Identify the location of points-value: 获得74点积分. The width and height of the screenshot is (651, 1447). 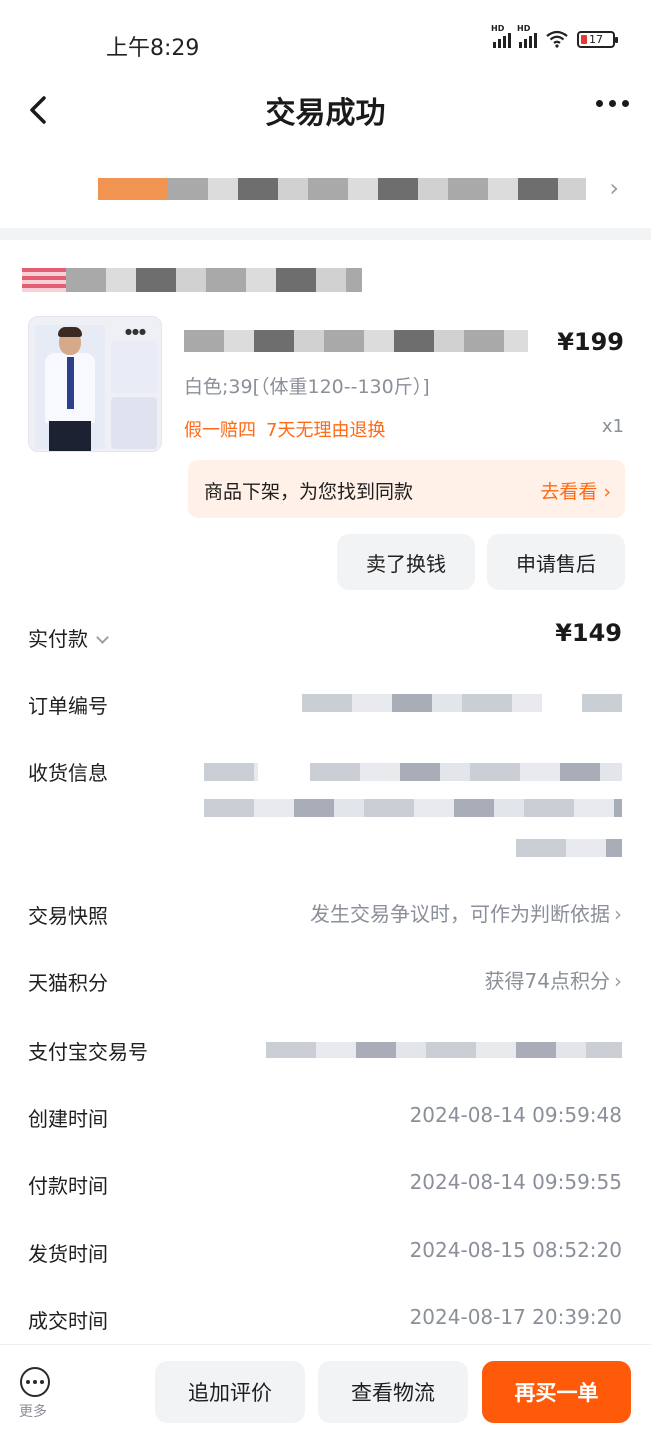
(547, 981).